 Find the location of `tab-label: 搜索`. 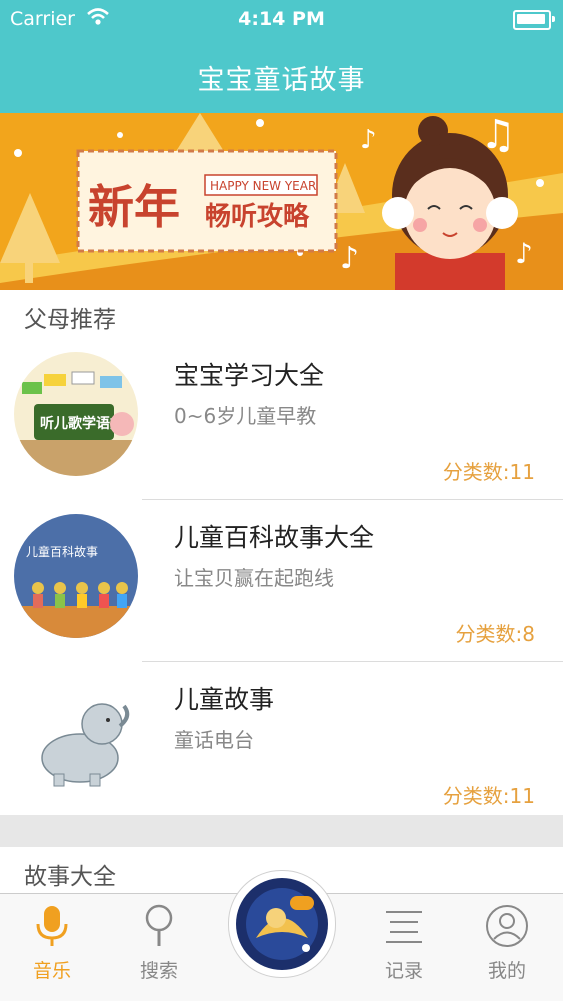

tab-label: 搜索 is located at coordinates (158, 971).